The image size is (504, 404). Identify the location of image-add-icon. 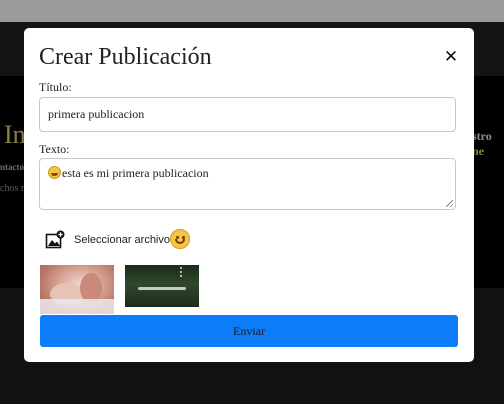
(55, 239).